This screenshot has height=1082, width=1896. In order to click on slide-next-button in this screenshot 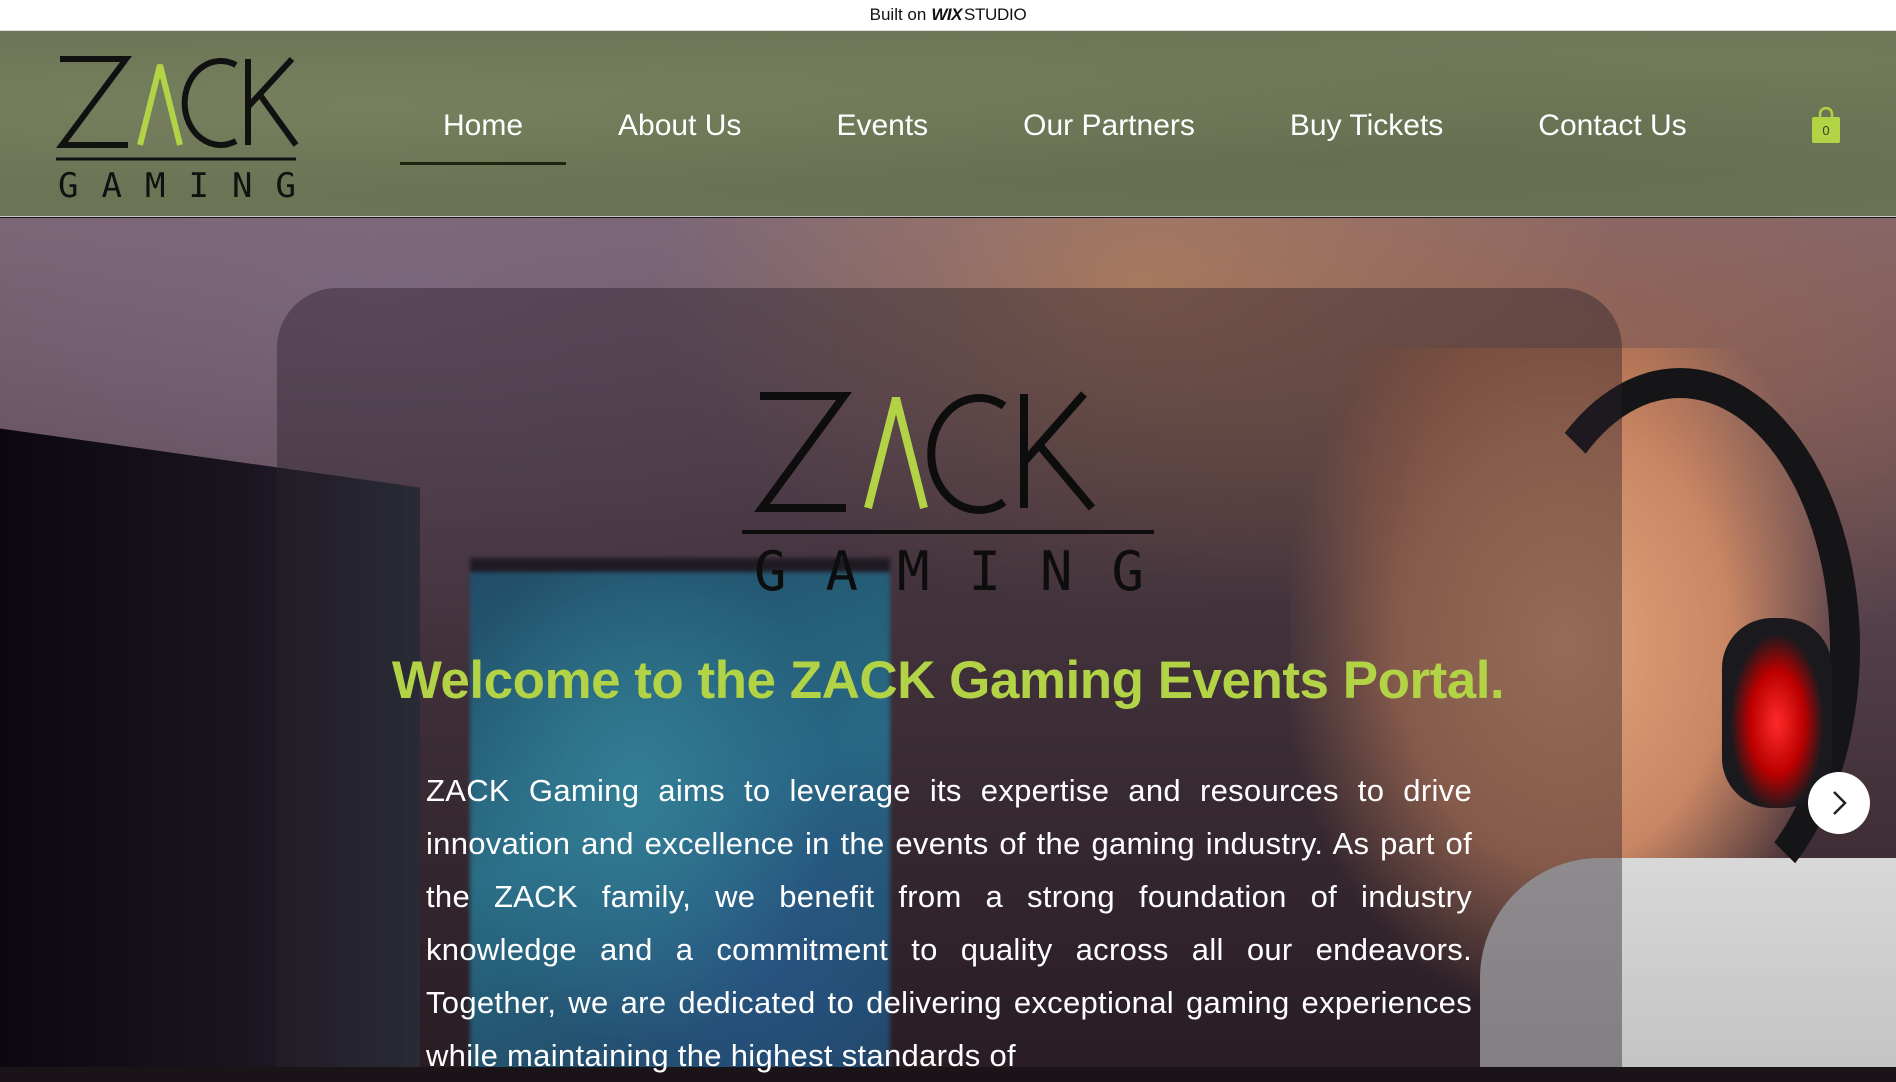, I will do `click(1839, 803)`.